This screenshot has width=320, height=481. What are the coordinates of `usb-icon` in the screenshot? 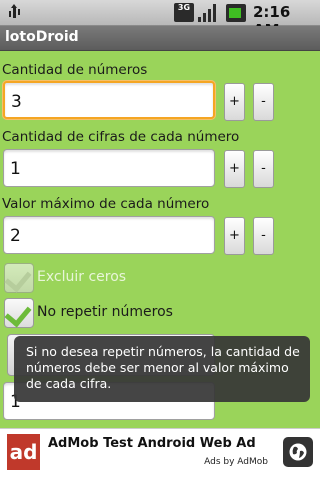 It's located at (14, 12).